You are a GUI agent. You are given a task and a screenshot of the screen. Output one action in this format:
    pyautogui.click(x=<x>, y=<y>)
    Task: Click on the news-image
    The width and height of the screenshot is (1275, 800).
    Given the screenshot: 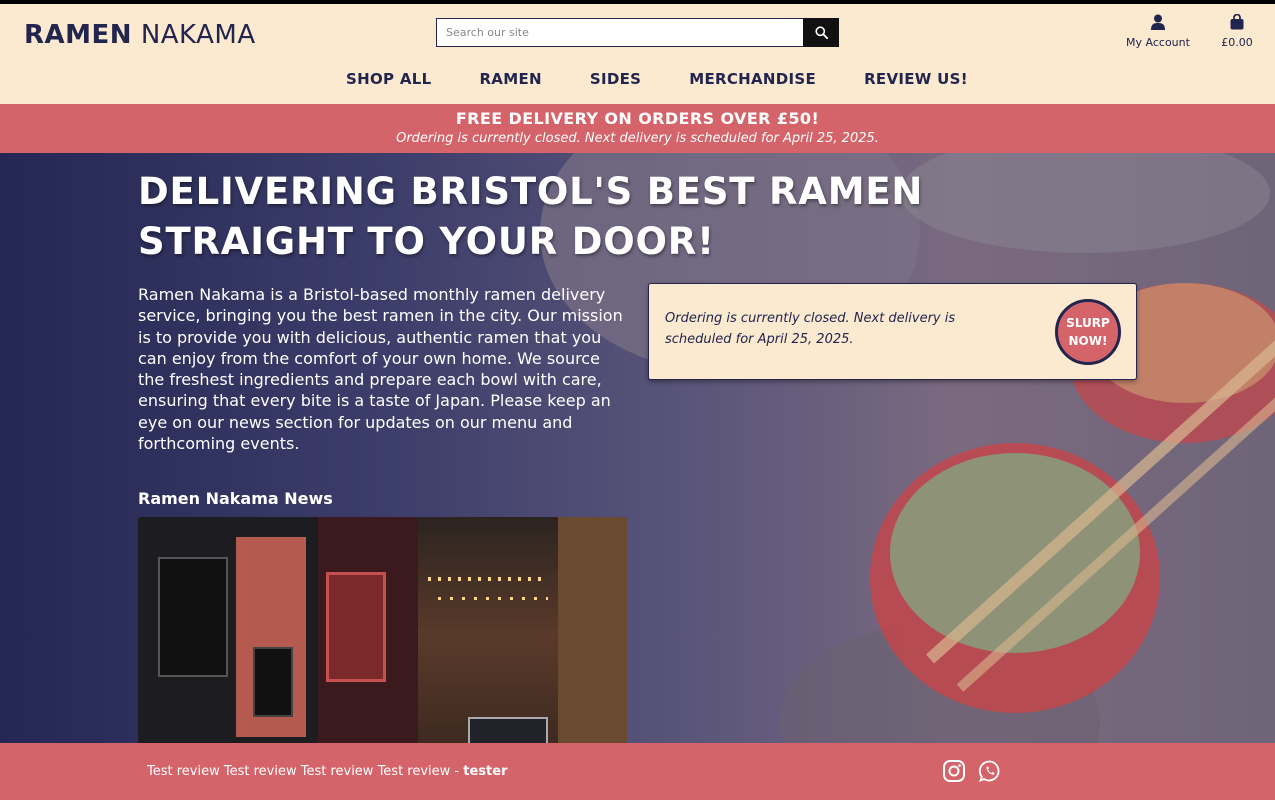 What is the action you would take?
    pyautogui.click(x=382, y=630)
    